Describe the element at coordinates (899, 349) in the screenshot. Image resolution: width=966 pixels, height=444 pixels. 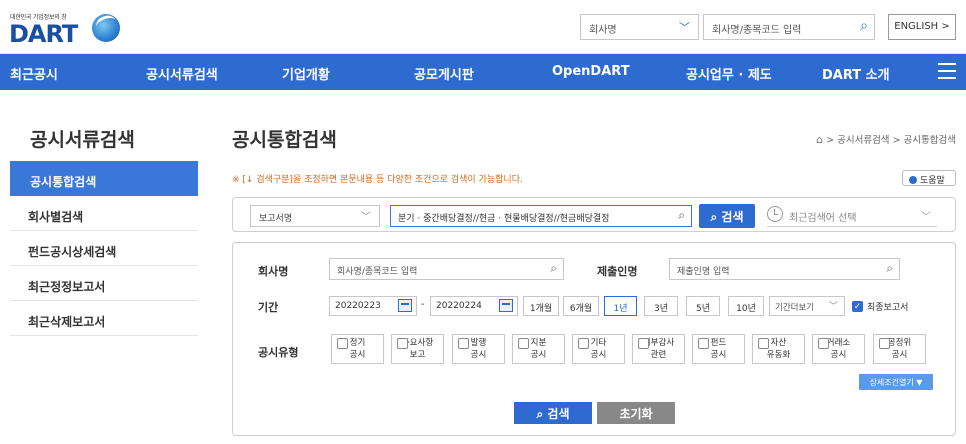
I see `type-ftc: 공정위 공시` at that location.